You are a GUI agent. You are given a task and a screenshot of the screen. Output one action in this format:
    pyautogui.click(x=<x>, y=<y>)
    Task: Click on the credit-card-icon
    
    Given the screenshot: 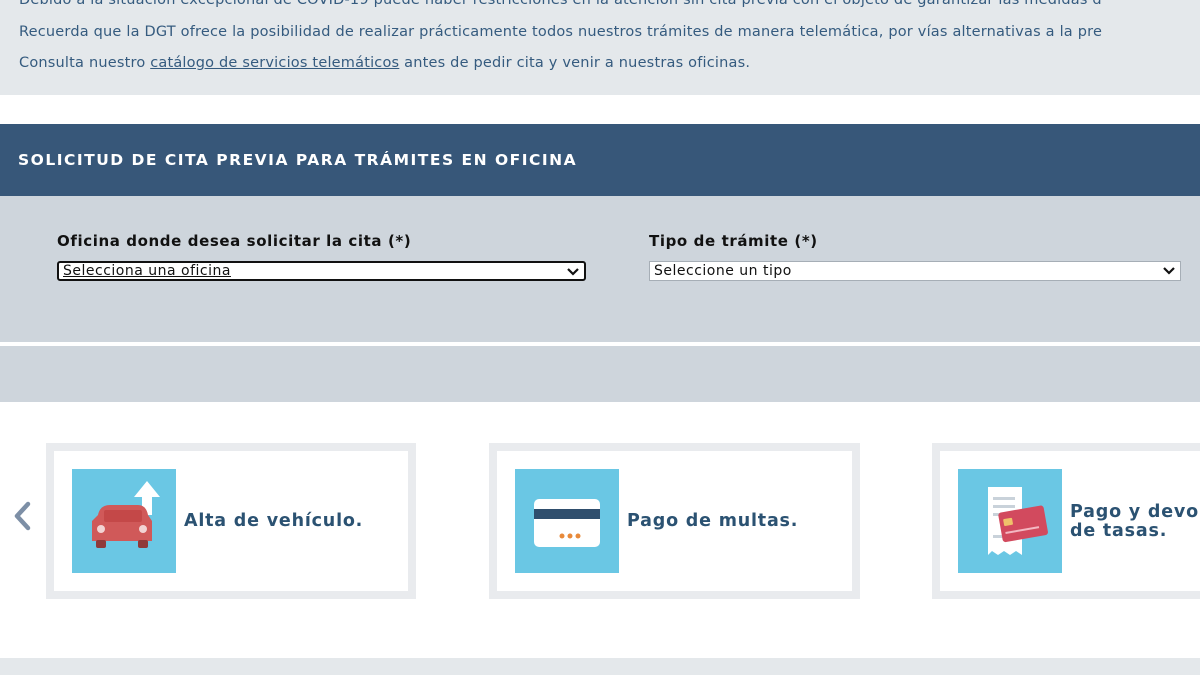 What is the action you would take?
    pyautogui.click(x=567, y=521)
    